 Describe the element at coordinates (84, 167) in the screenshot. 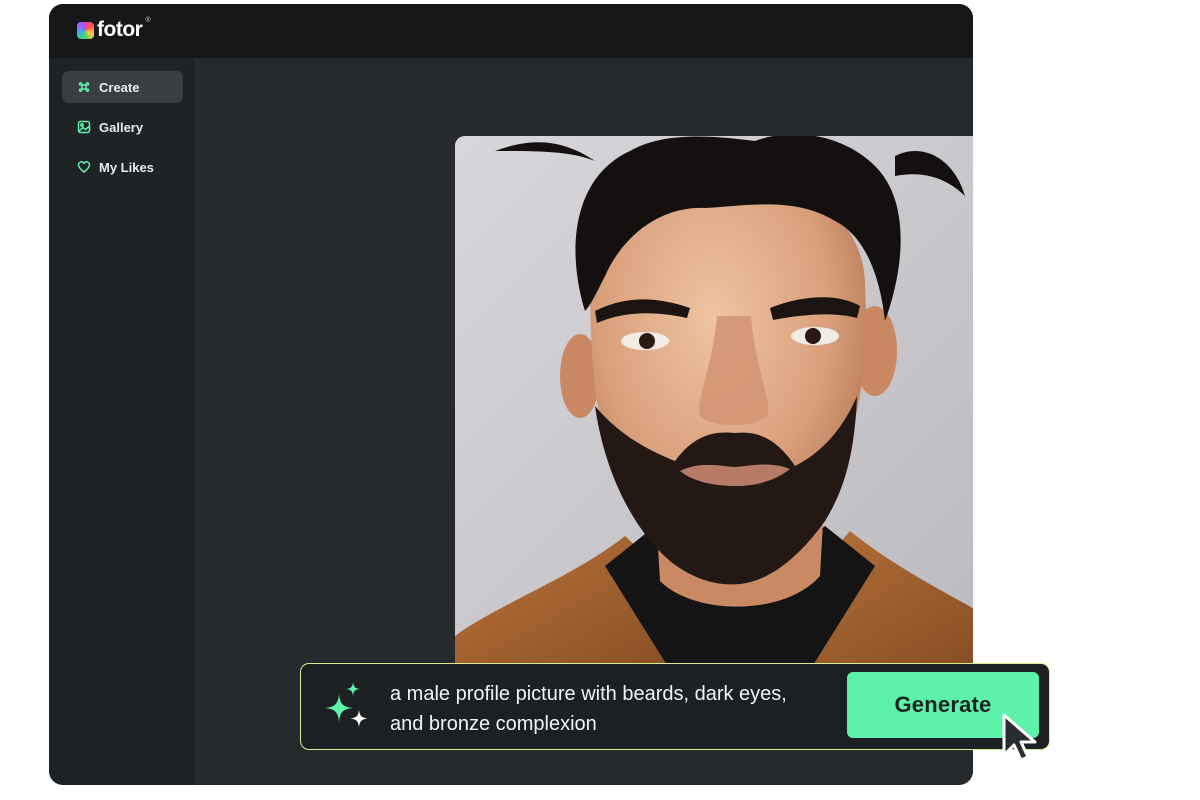

I see `heart-icon` at that location.